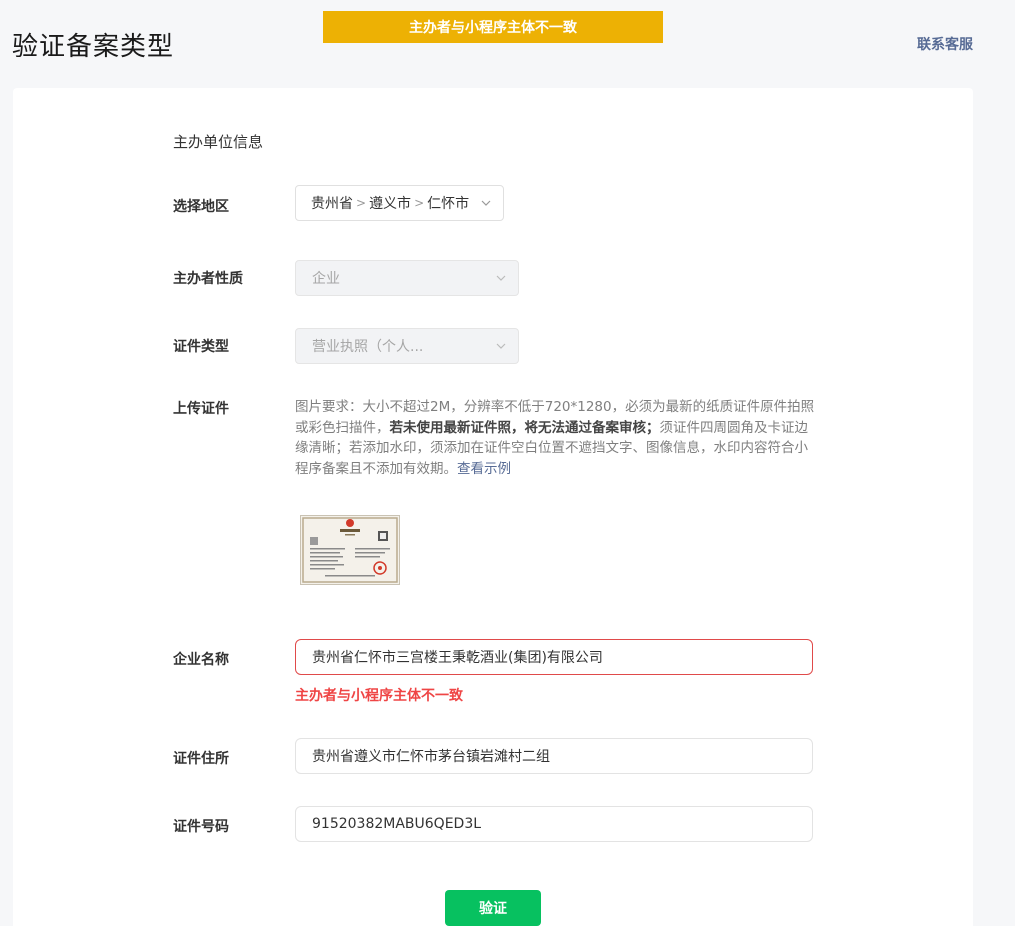  I want to click on region-label: 选择地区, so click(201, 207).